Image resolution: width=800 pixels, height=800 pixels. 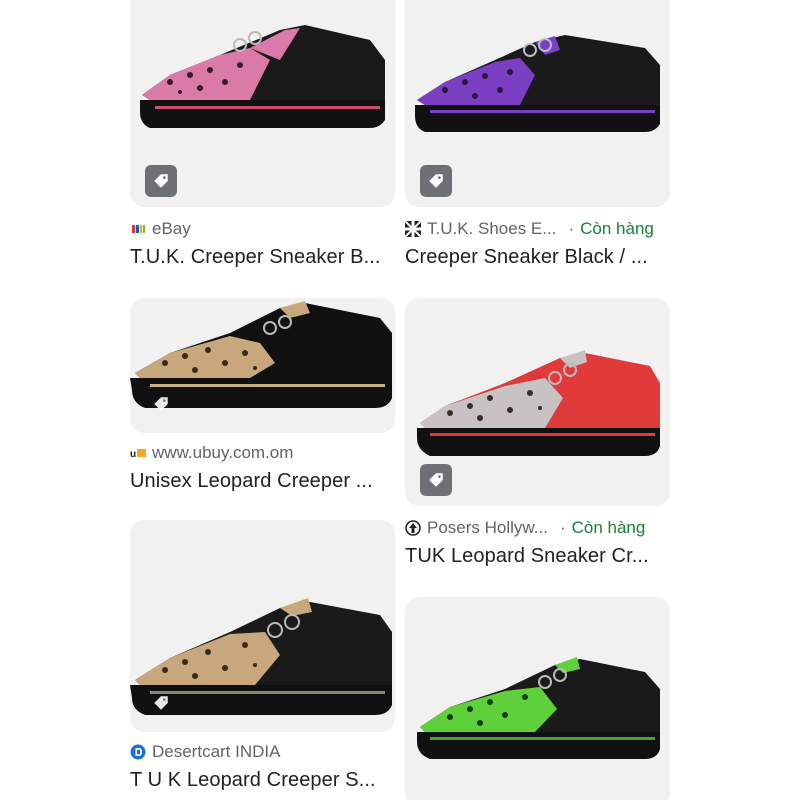 I want to click on result-card, so click(x=537, y=698).